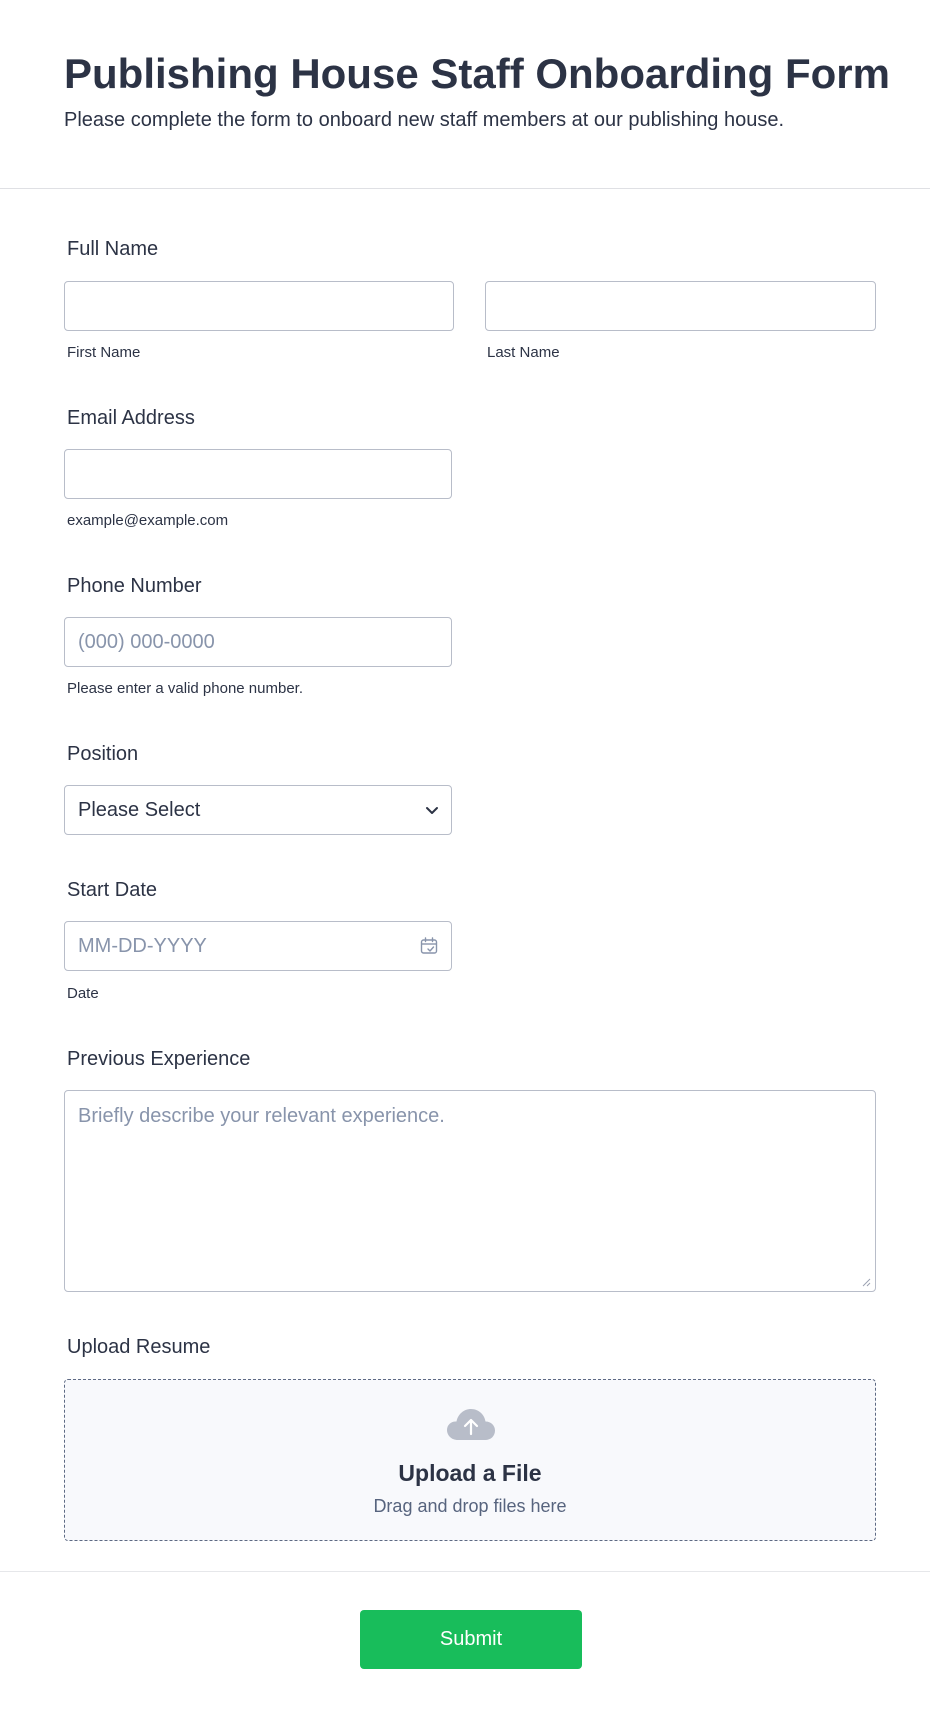  Describe the element at coordinates (258, 474) in the screenshot. I see `email-input` at that location.